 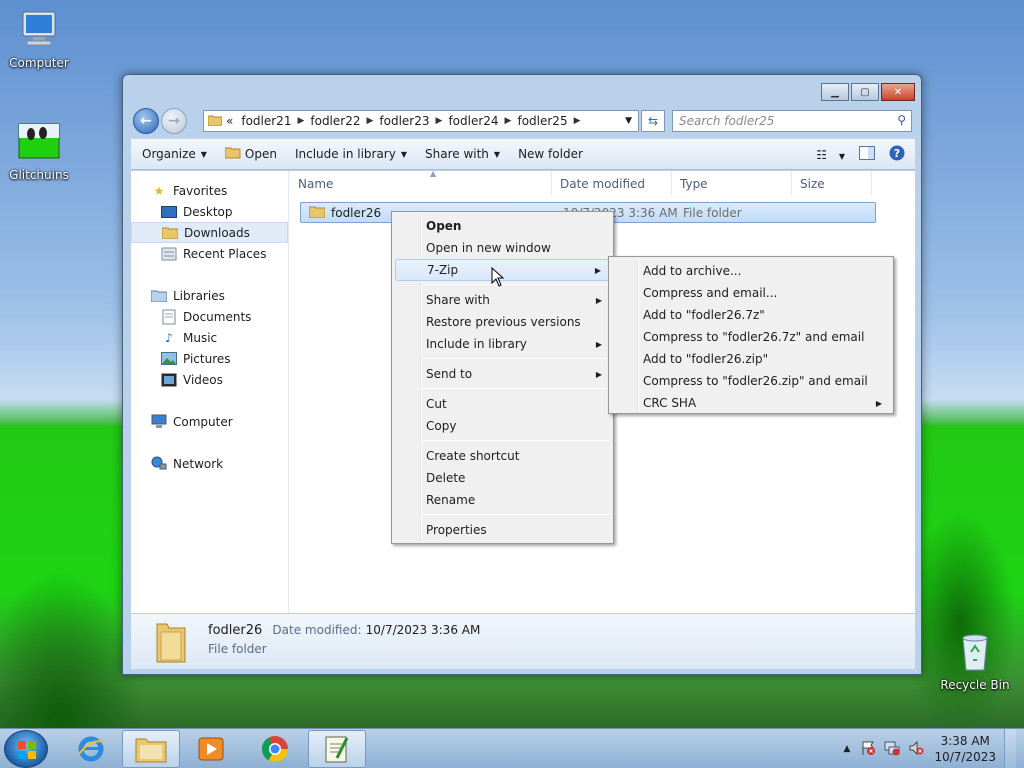 I want to click on menu-item-share-with: Share with ▶, so click(x=502, y=300).